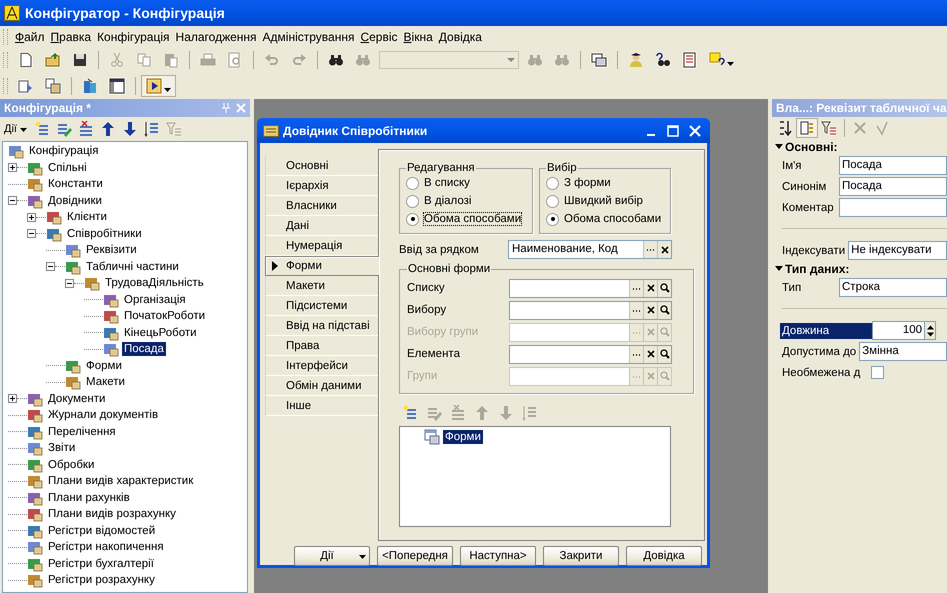 The width and height of the screenshot is (947, 593). Describe the element at coordinates (321, 386) in the screenshot. I see `tab: Обмін даними` at that location.